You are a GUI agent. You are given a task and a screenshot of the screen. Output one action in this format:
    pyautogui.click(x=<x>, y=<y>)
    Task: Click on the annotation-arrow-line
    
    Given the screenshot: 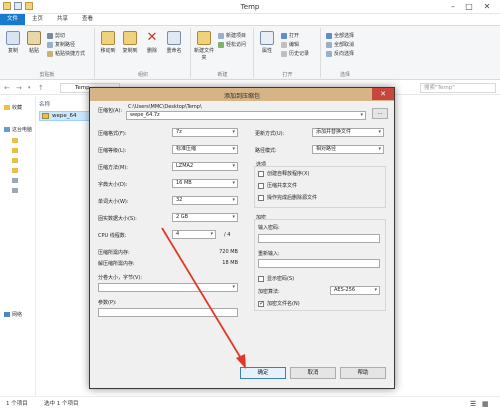 What is the action you would take?
    pyautogui.click(x=202, y=294)
    